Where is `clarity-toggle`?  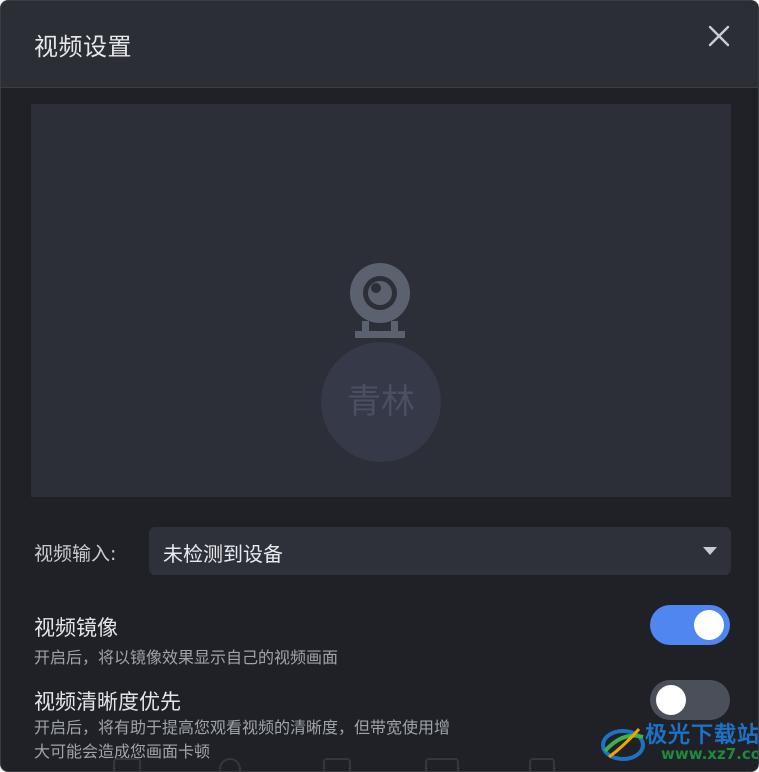
clarity-toggle is located at coordinates (690, 700).